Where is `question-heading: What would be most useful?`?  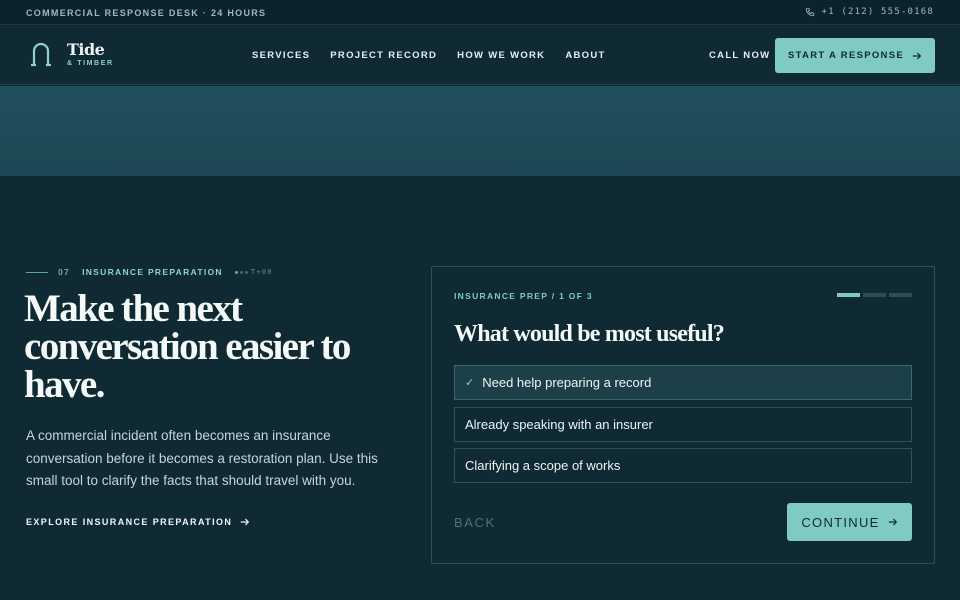
question-heading: What would be most useful? is located at coordinates (589, 334).